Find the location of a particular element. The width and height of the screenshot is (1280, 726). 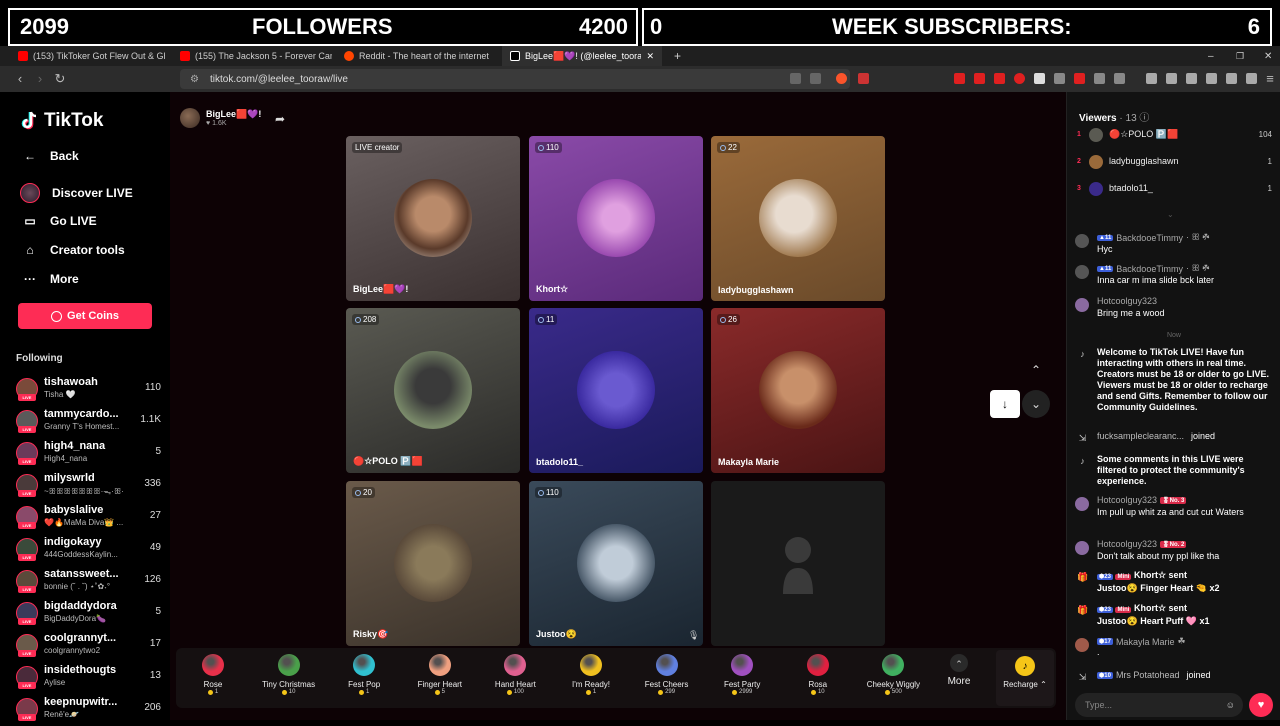

chevron-down-icon: ⌄ is located at coordinates (1036, 404).